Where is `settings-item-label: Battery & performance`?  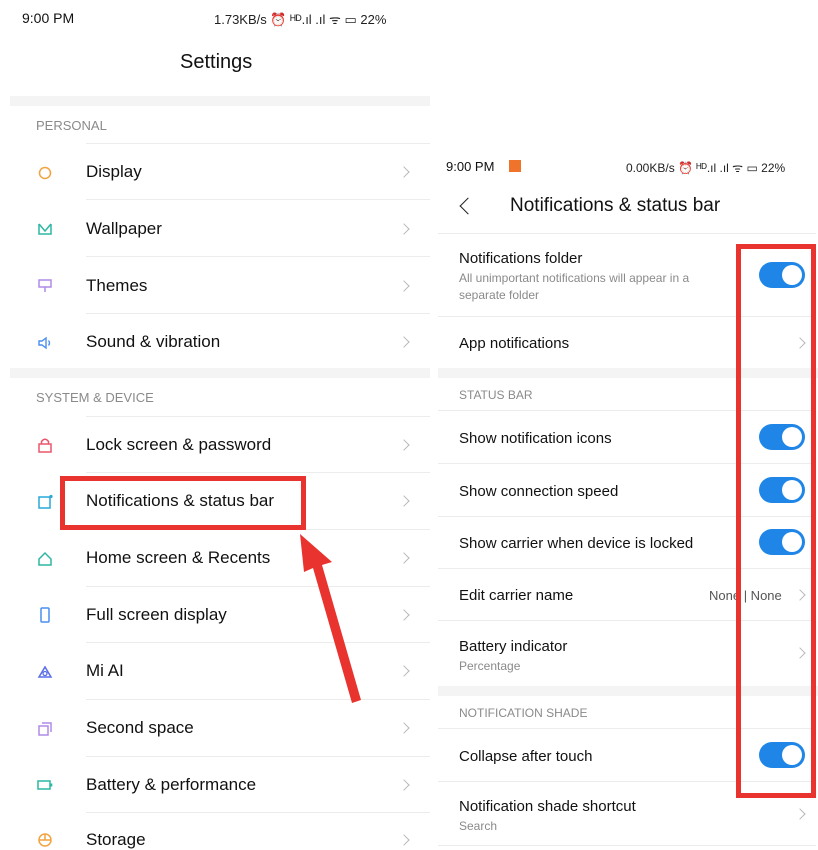
settings-item-label: Battery & performance is located at coordinates (171, 784).